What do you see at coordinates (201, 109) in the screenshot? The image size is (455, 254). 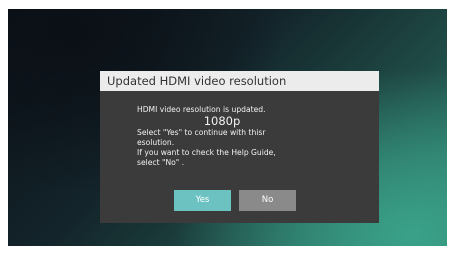 I see `message-line-updated: HDMI video resolution is updated.` at bounding box center [201, 109].